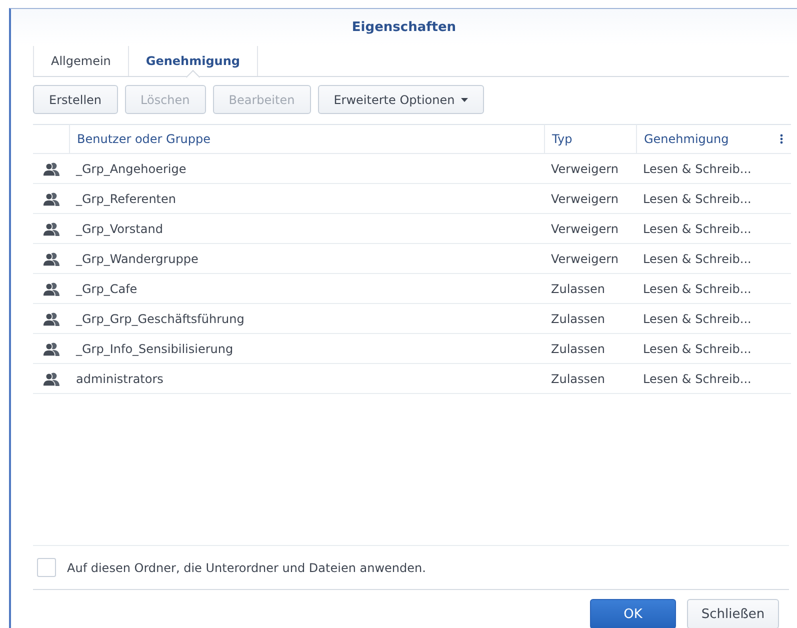 Image resolution: width=797 pixels, height=628 pixels. What do you see at coordinates (781, 139) in the screenshot?
I see `column-menu-icon` at bounding box center [781, 139].